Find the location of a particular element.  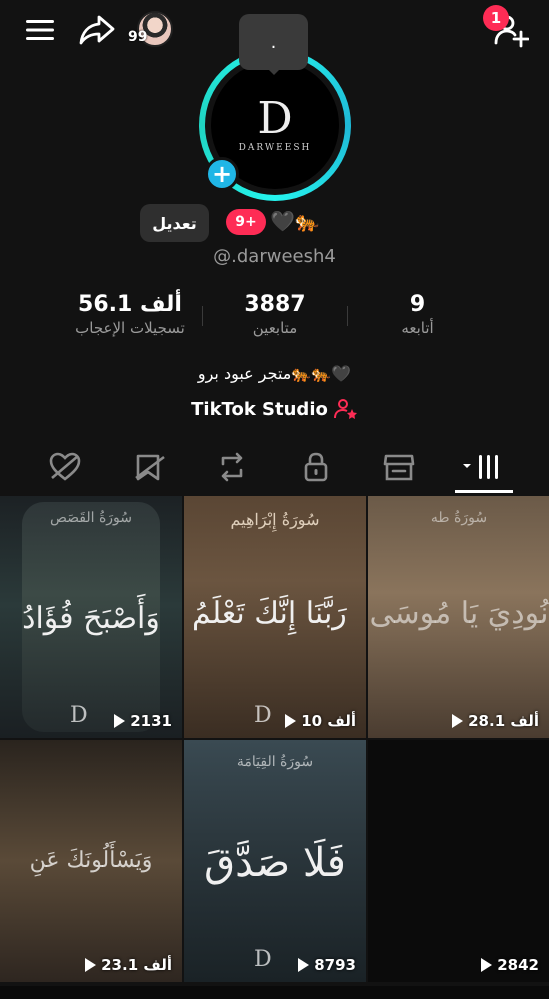

share-icon is located at coordinates (97, 30).